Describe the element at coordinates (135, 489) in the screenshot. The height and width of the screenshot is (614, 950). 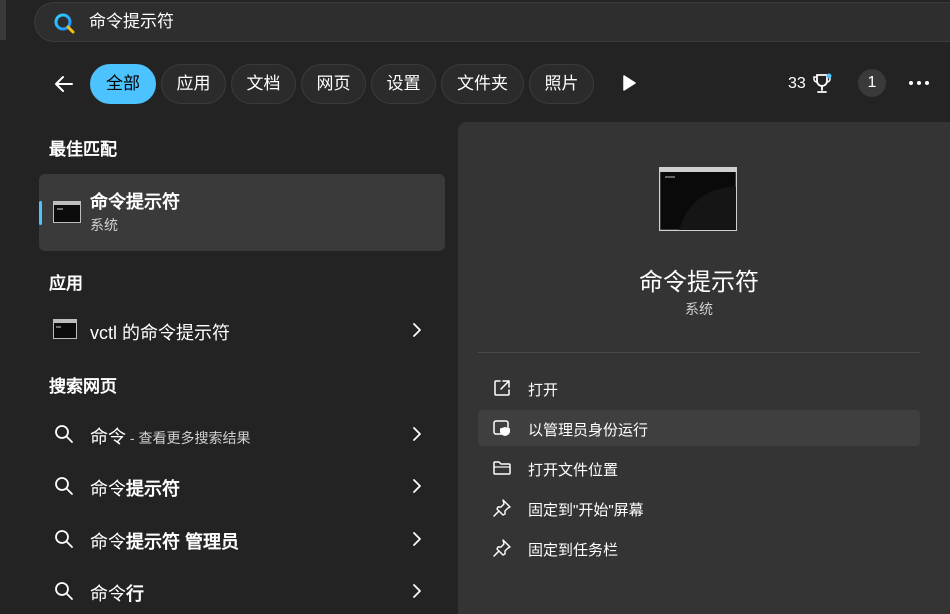
I see `web-result-label: 命令提示符` at that location.